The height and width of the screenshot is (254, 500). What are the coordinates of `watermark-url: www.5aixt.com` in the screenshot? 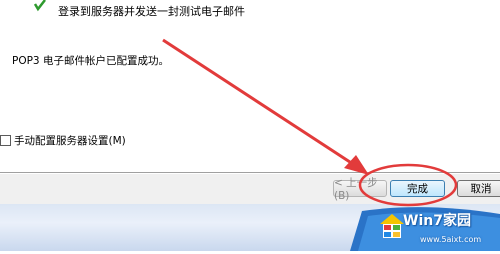 It's located at (451, 239).